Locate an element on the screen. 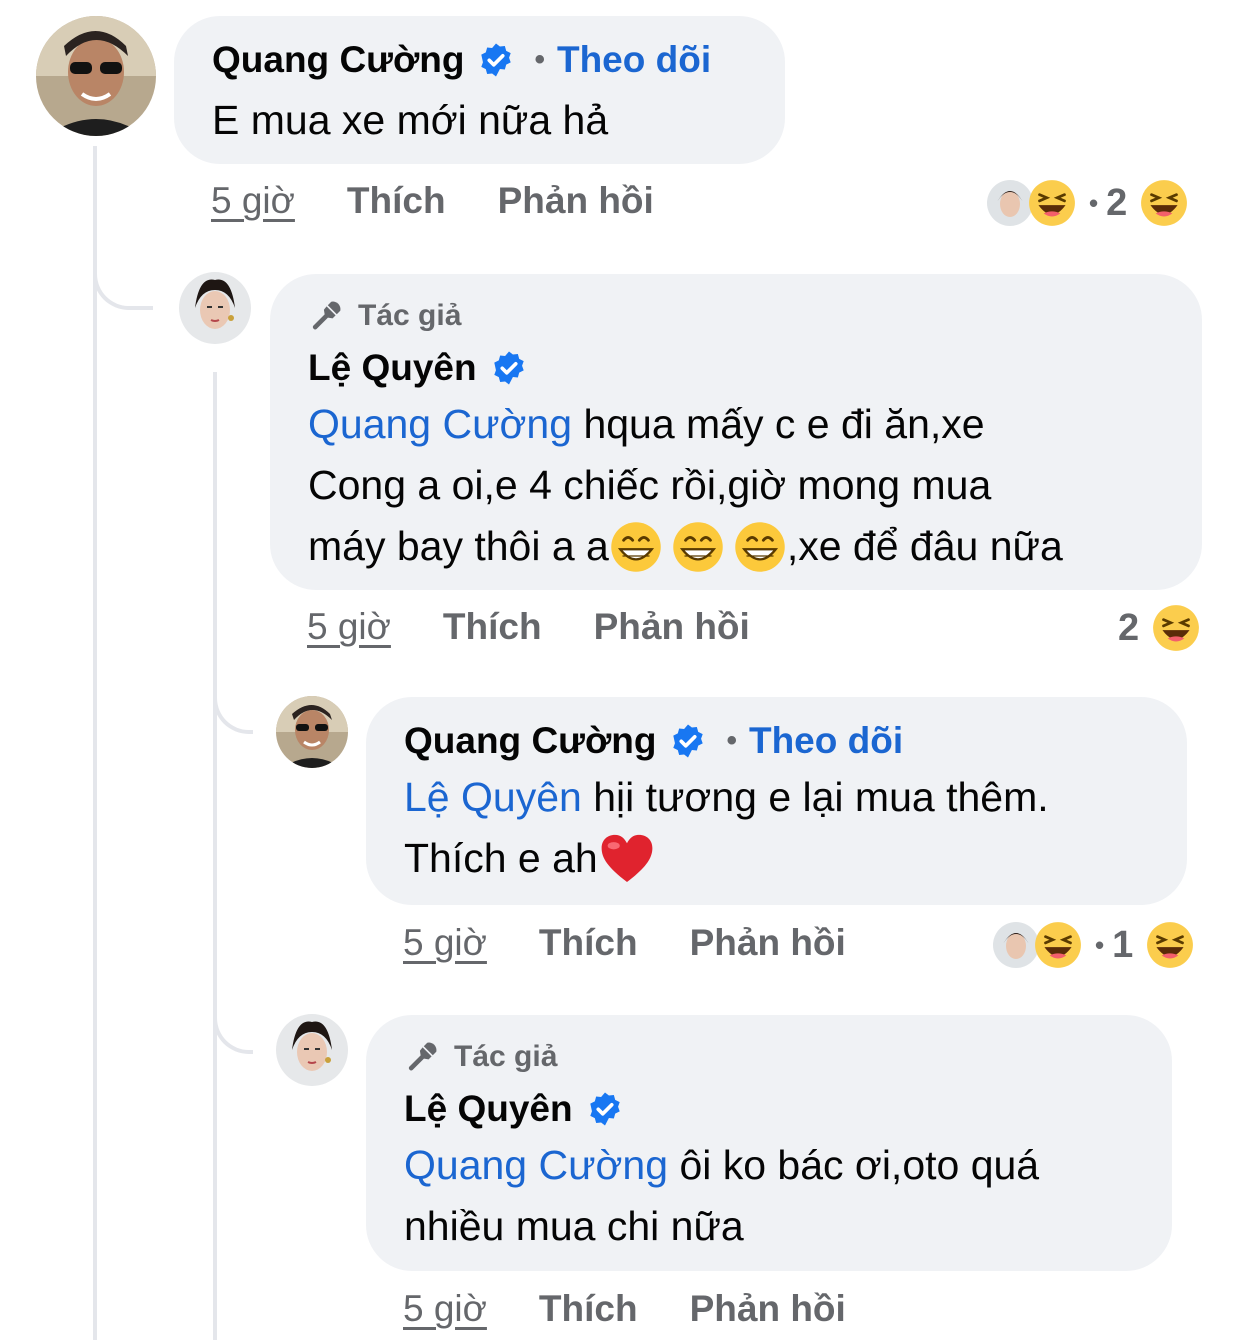 Image resolution: width=1242 pixels, height=1340 pixels. reaction-summary: • 2 is located at coordinates (1088, 203).